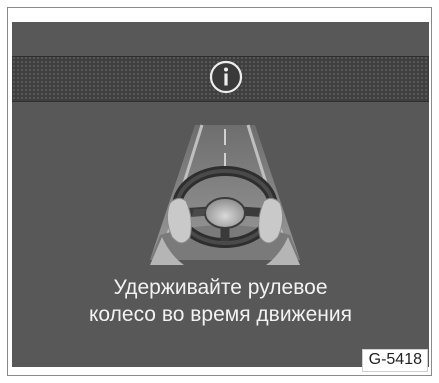 This screenshot has width=439, height=383. Describe the element at coordinates (220, 314) in the screenshot. I see `message-line-2: колесо во время движения` at that location.